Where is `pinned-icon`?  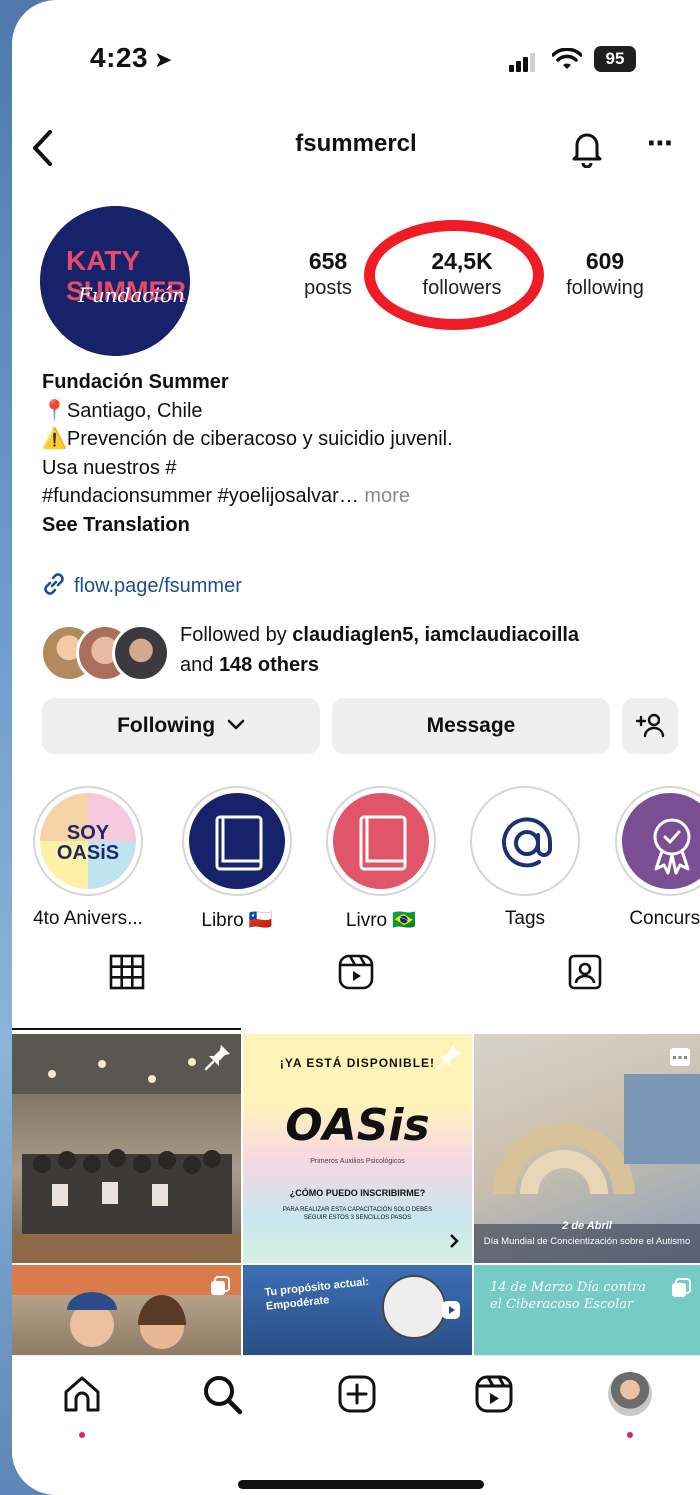
pinned-icon is located at coordinates (448, 1058).